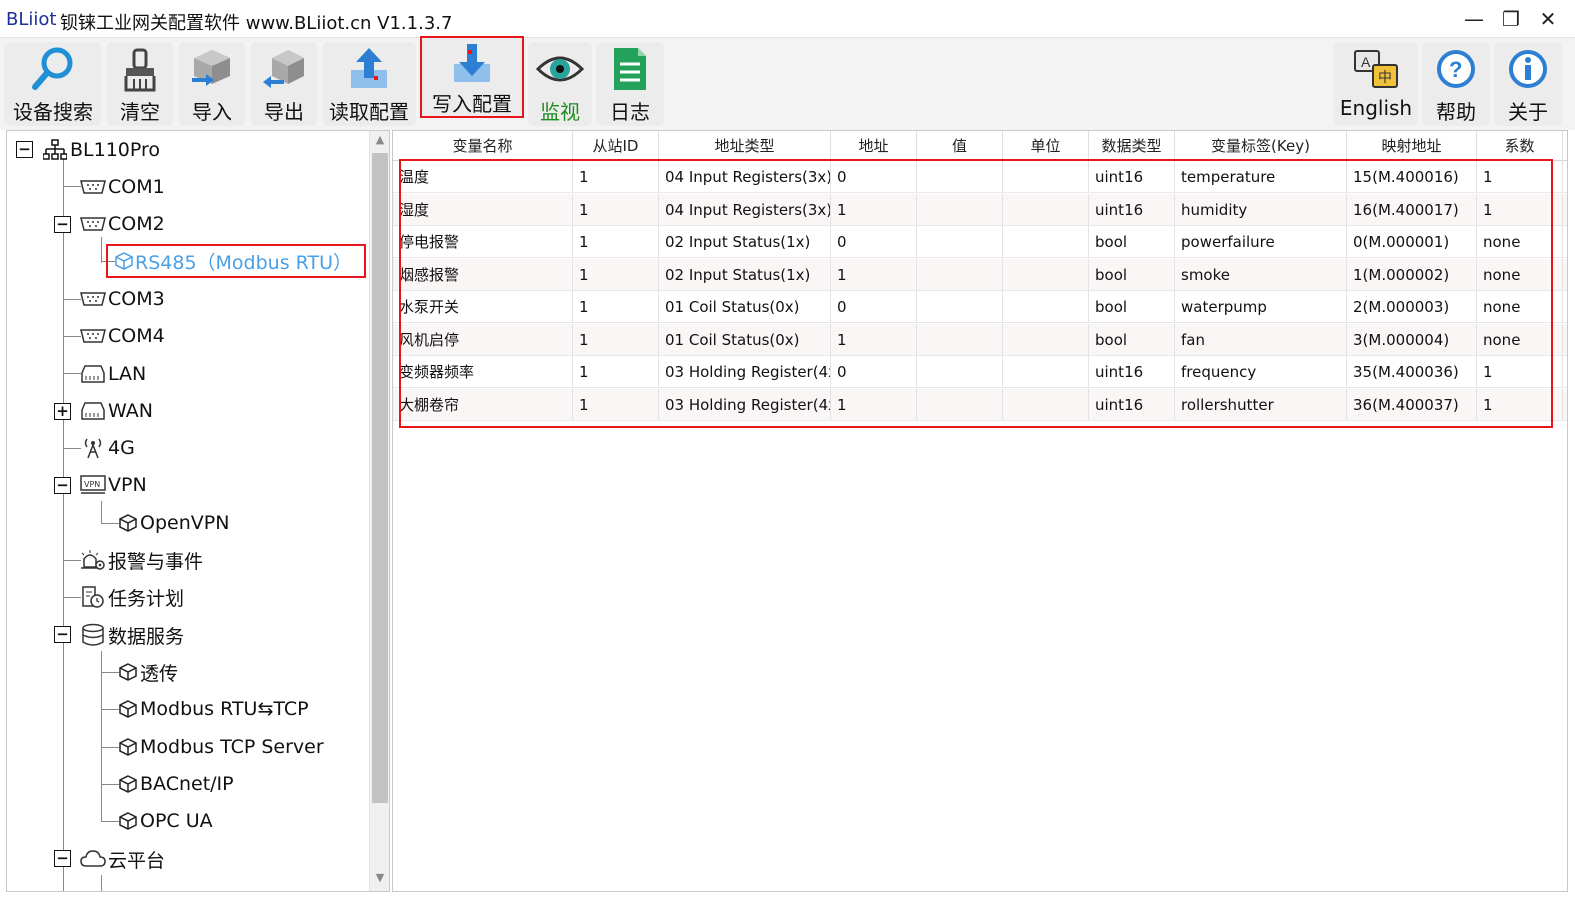  Describe the element at coordinates (122, 299) in the screenshot. I see `tree-node-com3: COM3` at that location.